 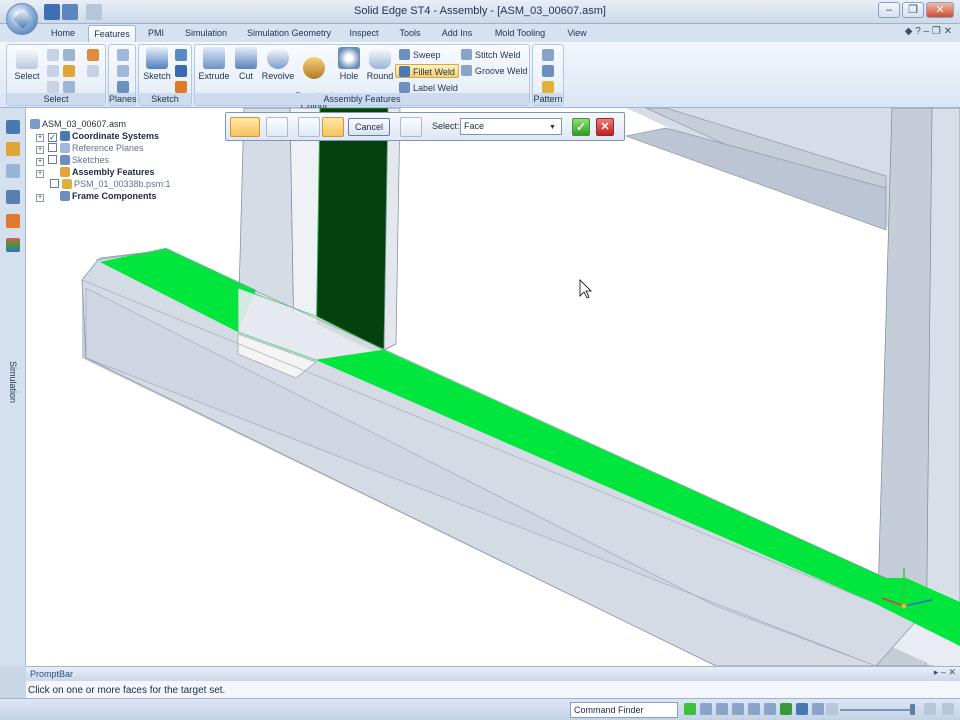 What do you see at coordinates (309, 127) in the screenshot?
I see `step-source-faces-button` at bounding box center [309, 127].